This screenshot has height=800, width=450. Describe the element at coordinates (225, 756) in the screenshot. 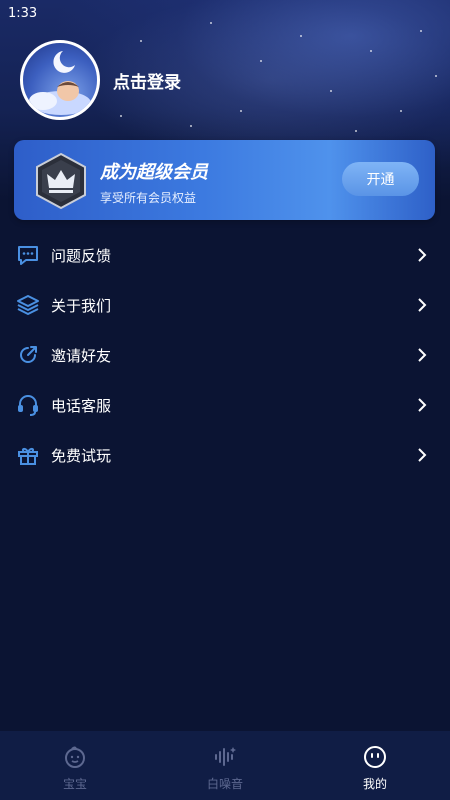

I see `sound-wave-icon` at that location.